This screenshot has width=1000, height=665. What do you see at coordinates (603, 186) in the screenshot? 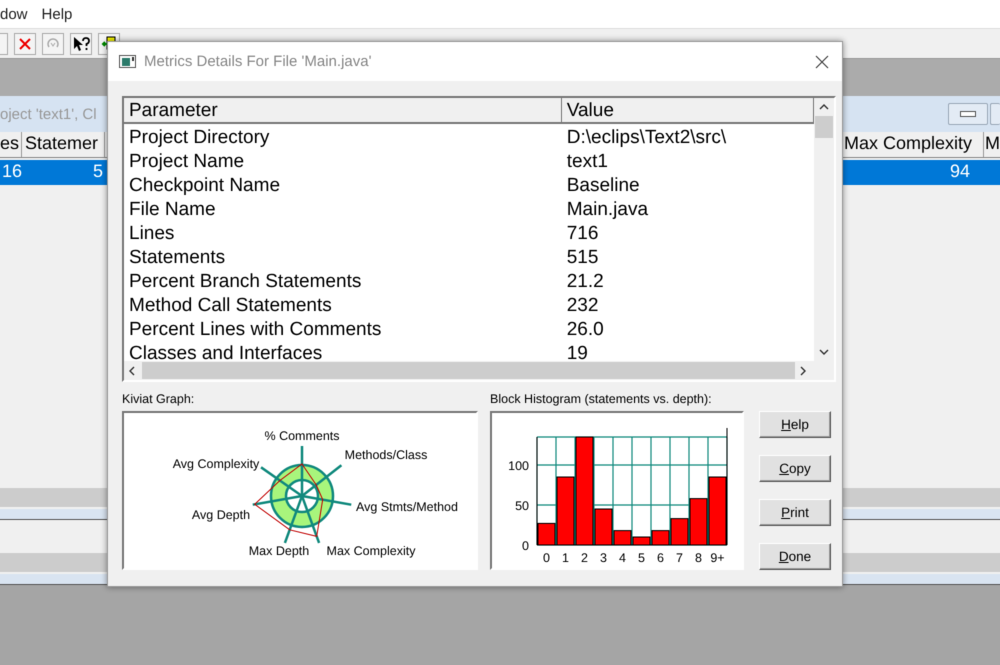
I see `table-cell-text: Baseline` at bounding box center [603, 186].